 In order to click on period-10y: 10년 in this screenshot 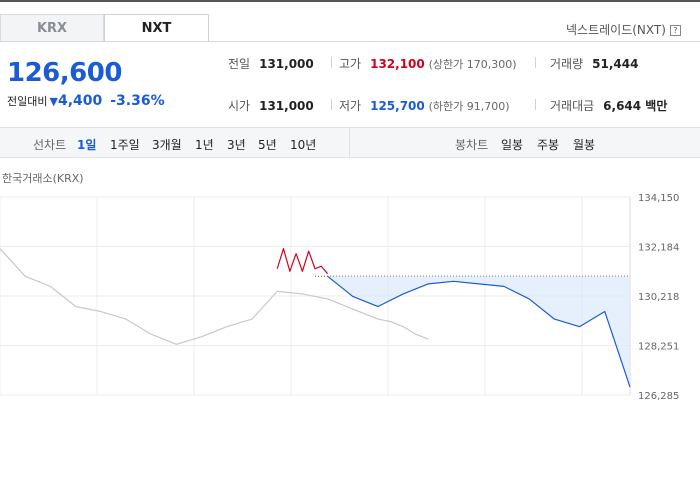, I will do `click(303, 144)`.